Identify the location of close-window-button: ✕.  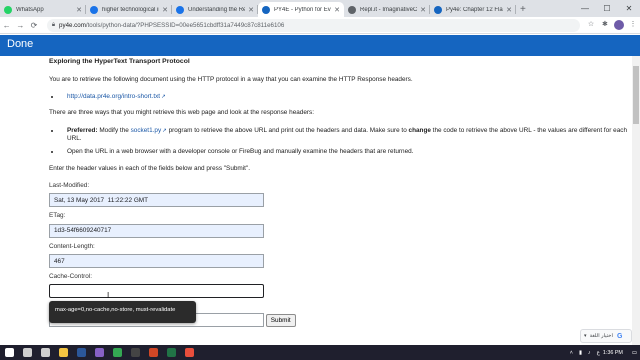
(629, 8).